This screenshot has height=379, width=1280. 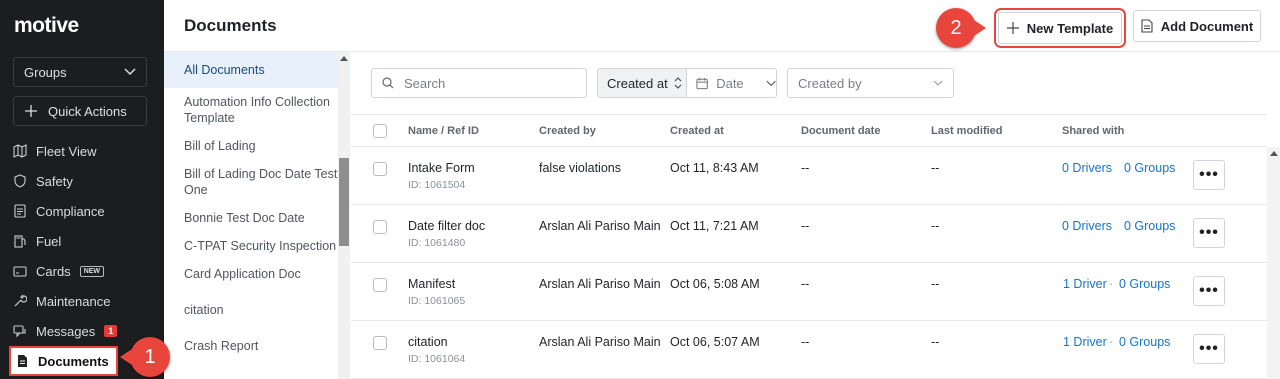 What do you see at coordinates (145, 357) in the screenshot?
I see `callout-step-1: 1` at bounding box center [145, 357].